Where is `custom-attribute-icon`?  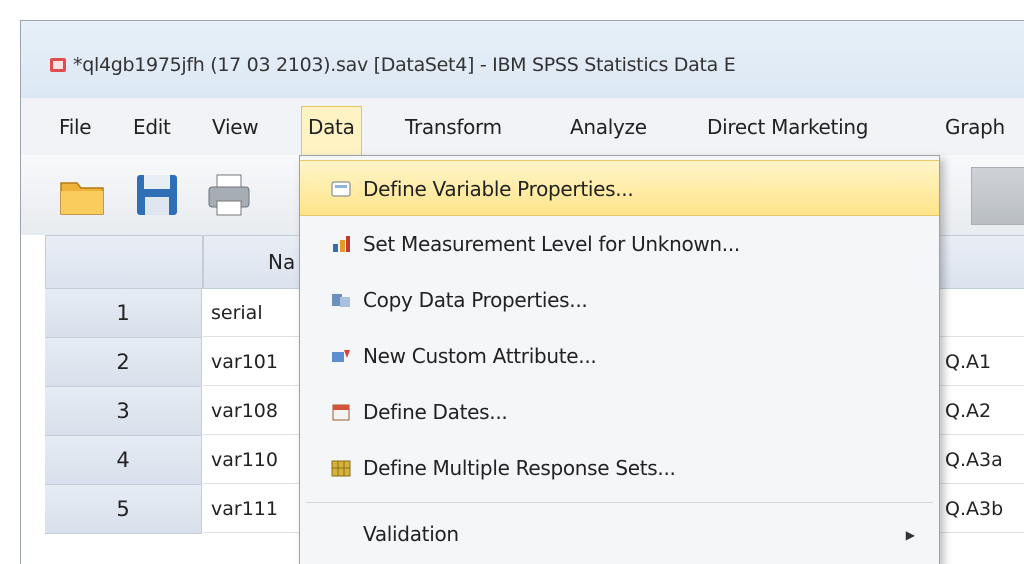 custom-attribute-icon is located at coordinates (341, 356).